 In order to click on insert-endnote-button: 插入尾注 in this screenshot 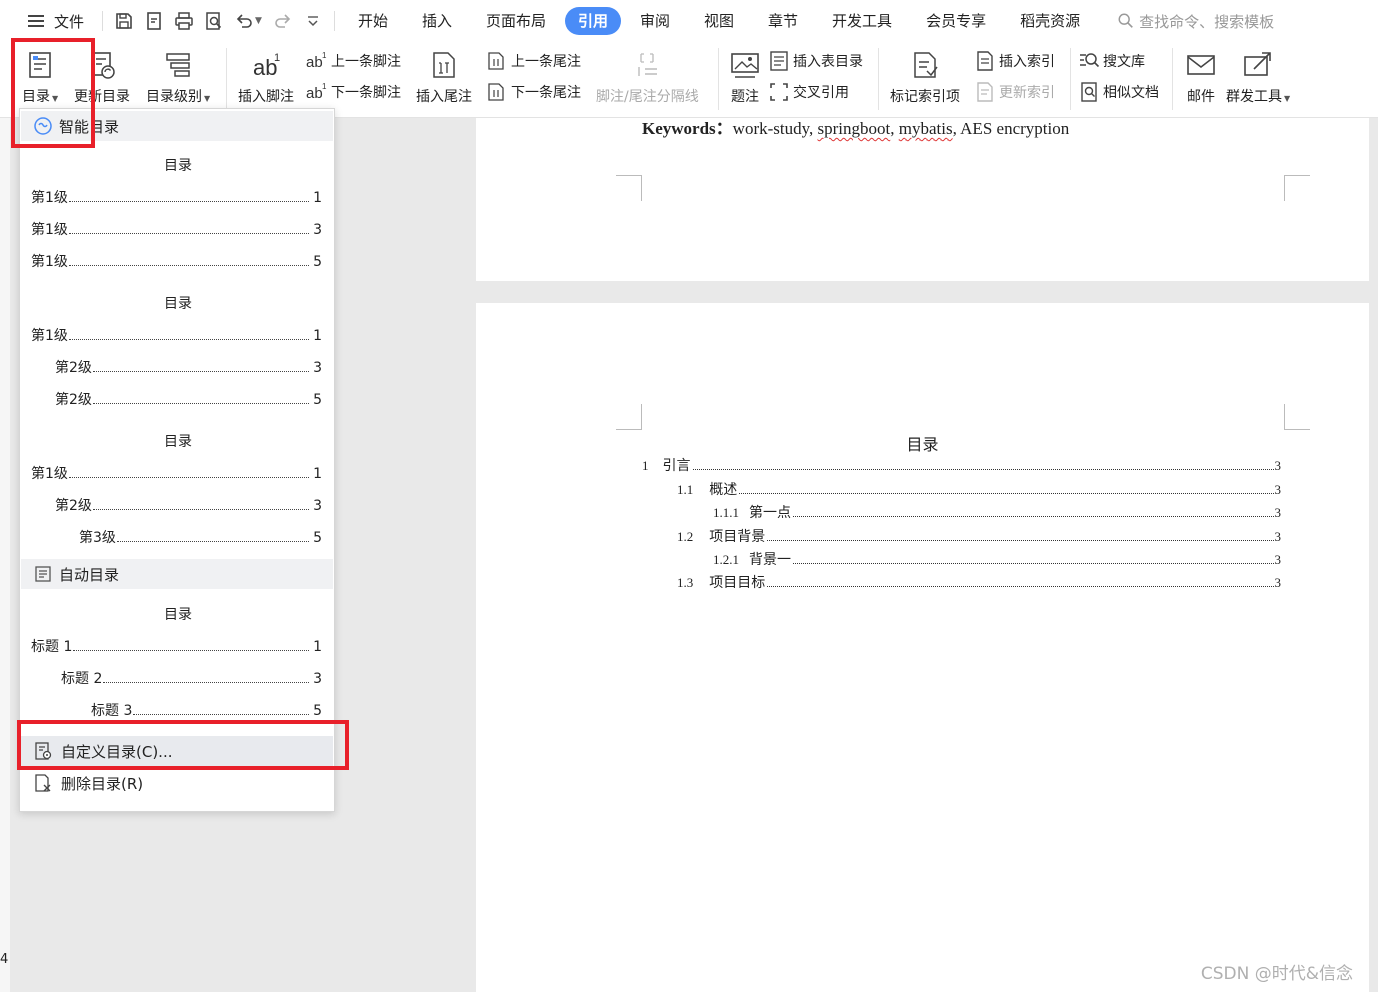, I will do `click(444, 77)`.